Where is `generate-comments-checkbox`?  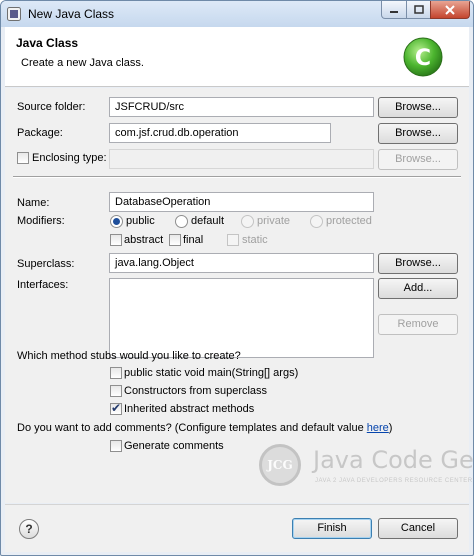 generate-comments-checkbox is located at coordinates (116, 446).